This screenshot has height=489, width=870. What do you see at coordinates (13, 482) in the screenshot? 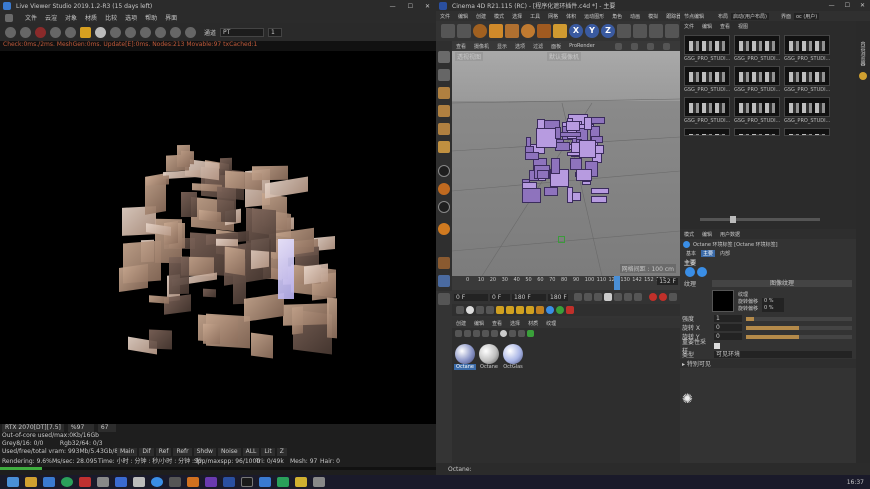
I see `start-icon` at bounding box center [13, 482].